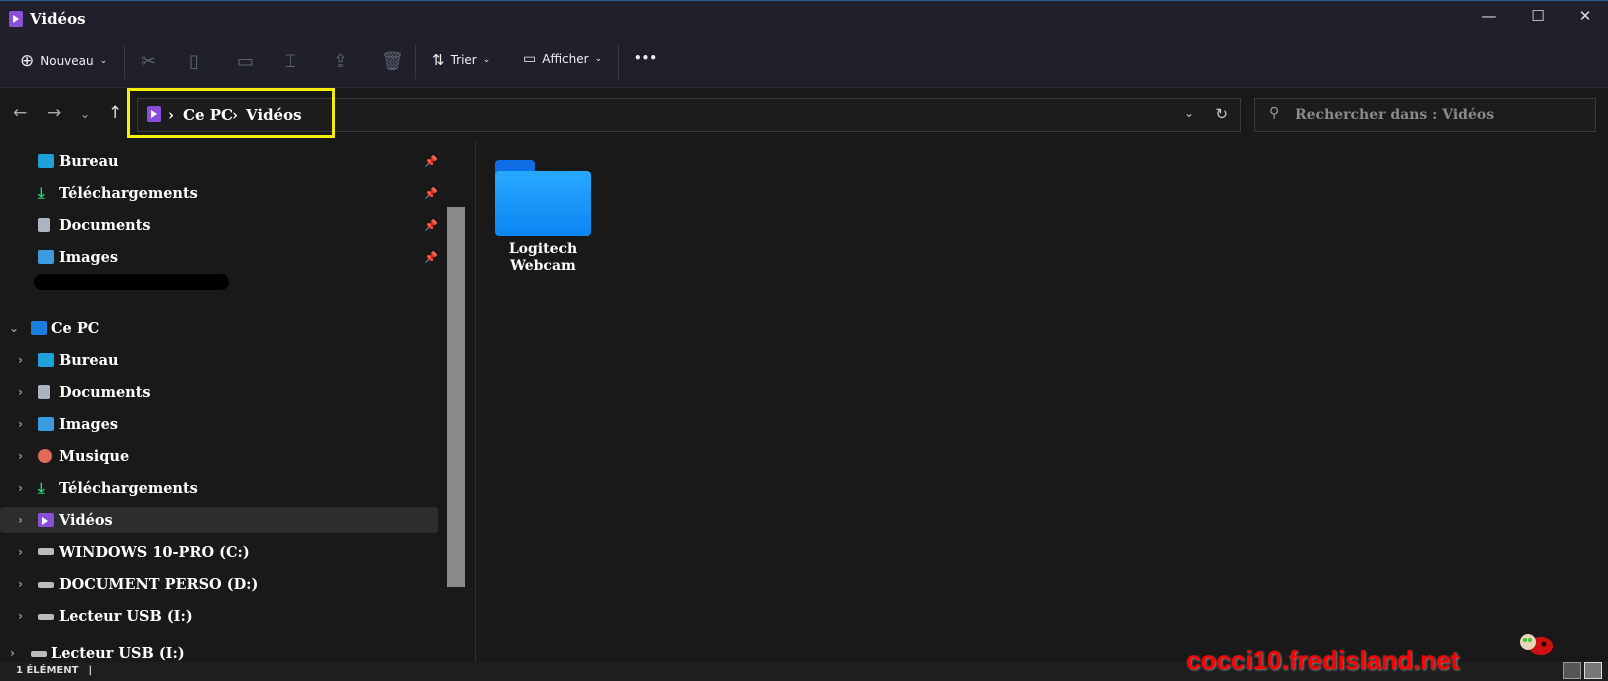 The image size is (1608, 681). Describe the element at coordinates (1536, 644) in the screenshot. I see `ladybug-logo` at that location.